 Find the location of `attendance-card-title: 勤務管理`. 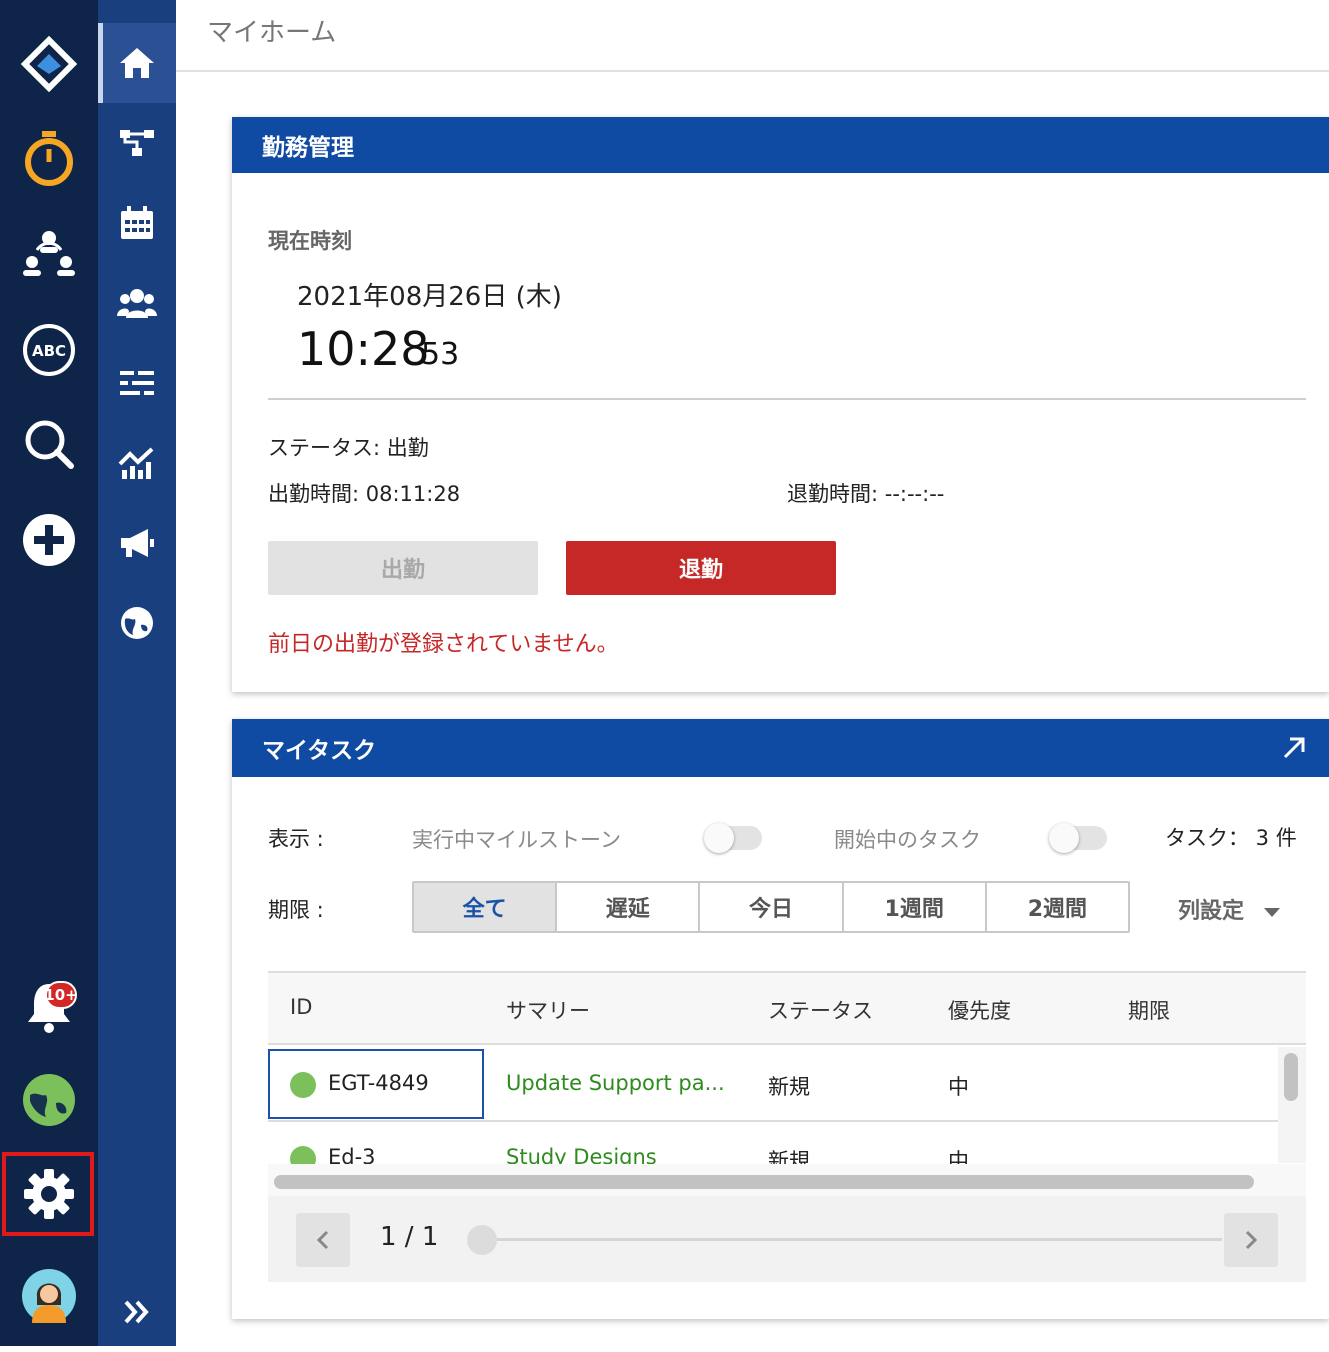

attendance-card-title: 勤務管理 is located at coordinates (780, 145).